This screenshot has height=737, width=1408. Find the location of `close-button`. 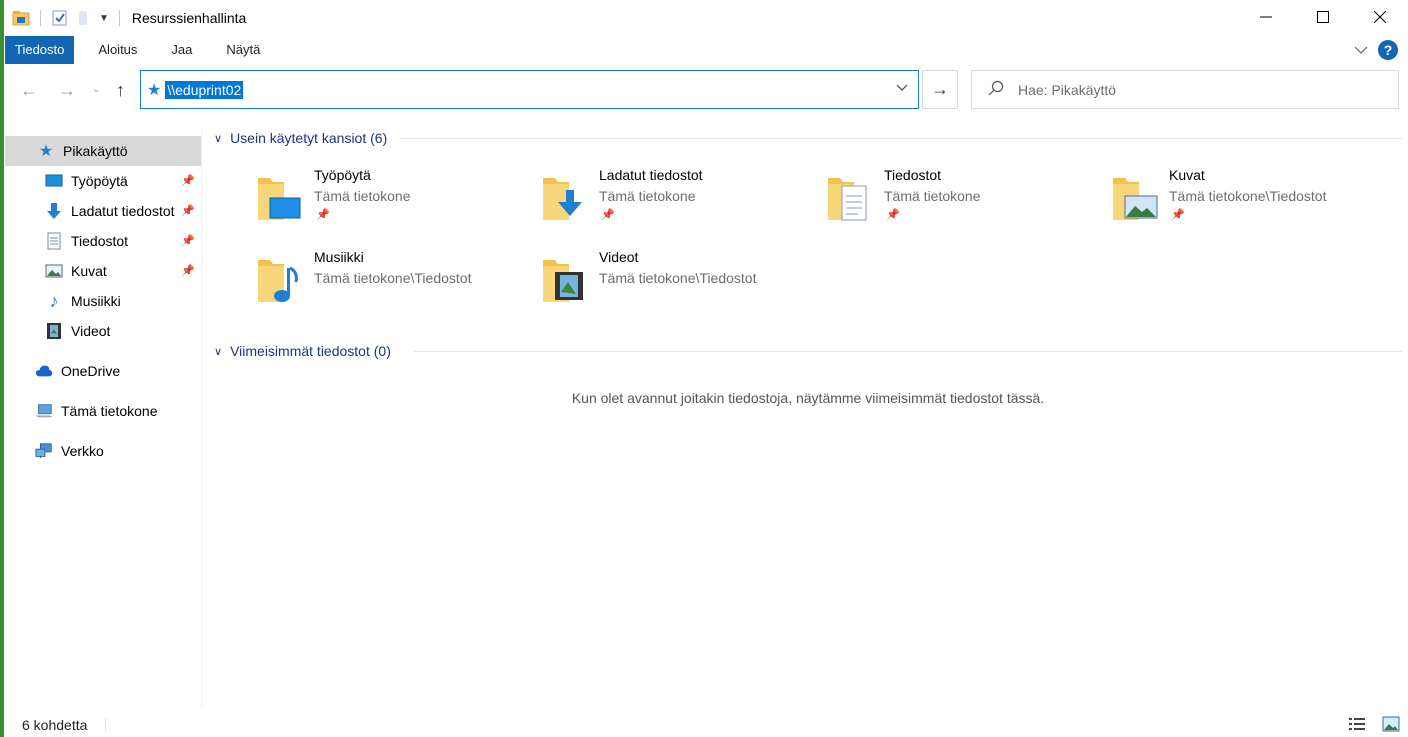

close-button is located at coordinates (1379, 17).